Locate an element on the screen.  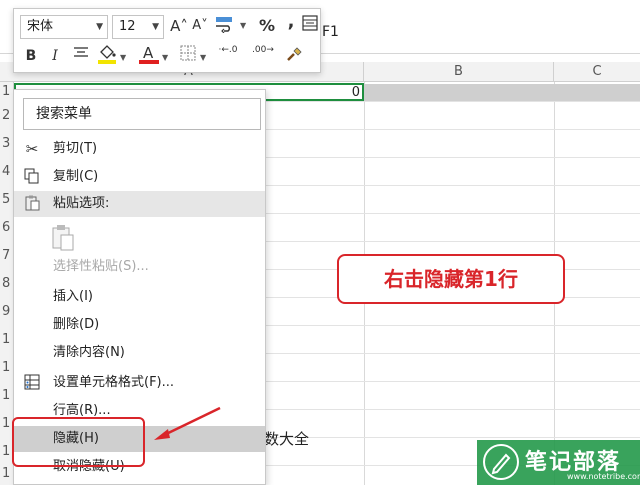
merge-cells-button is located at coordinates (310, 26).